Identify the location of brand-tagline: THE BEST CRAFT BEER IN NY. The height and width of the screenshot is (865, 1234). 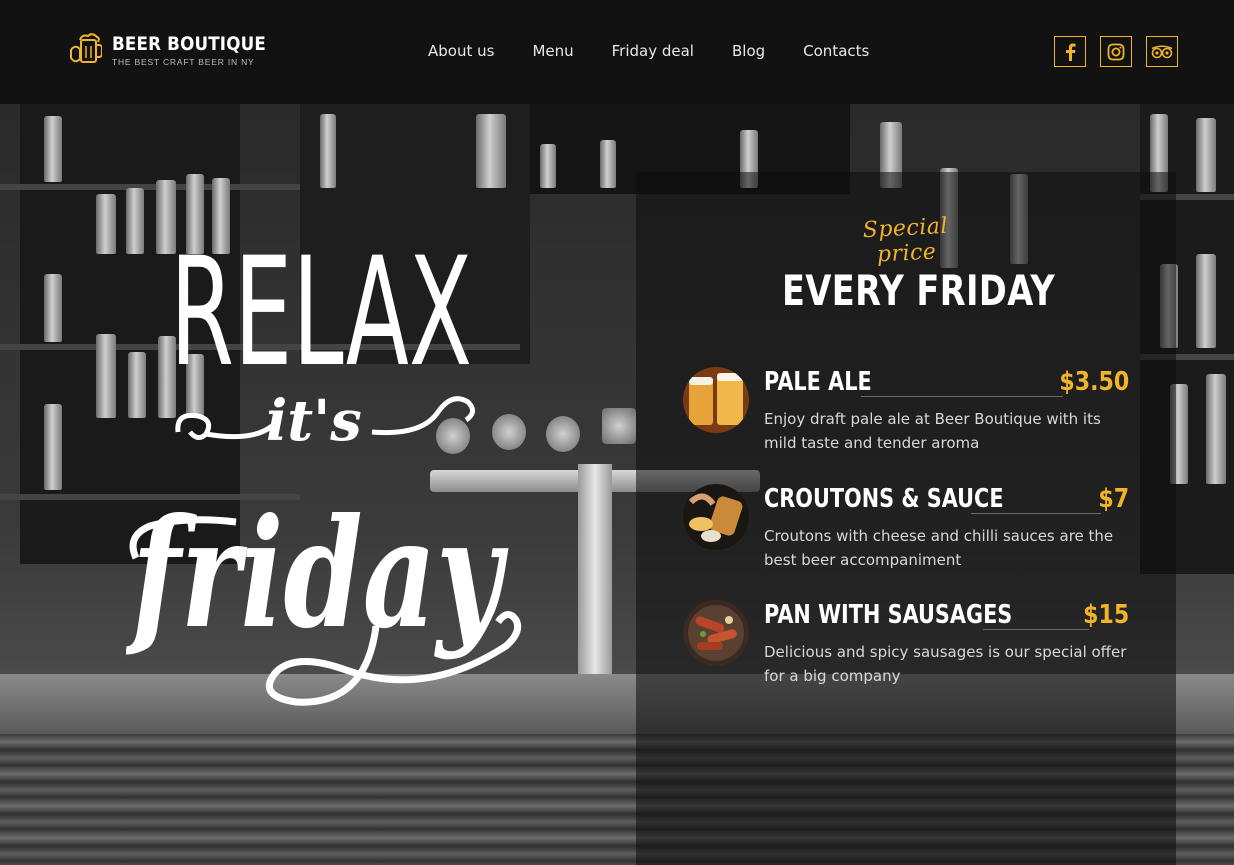
(183, 62).